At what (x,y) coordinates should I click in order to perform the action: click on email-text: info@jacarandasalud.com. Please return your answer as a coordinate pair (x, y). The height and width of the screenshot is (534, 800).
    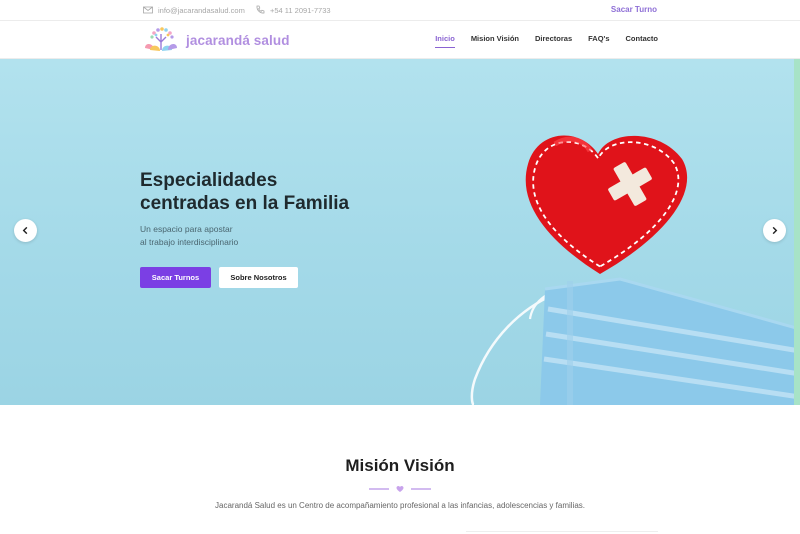
    Looking at the image, I should click on (201, 10).